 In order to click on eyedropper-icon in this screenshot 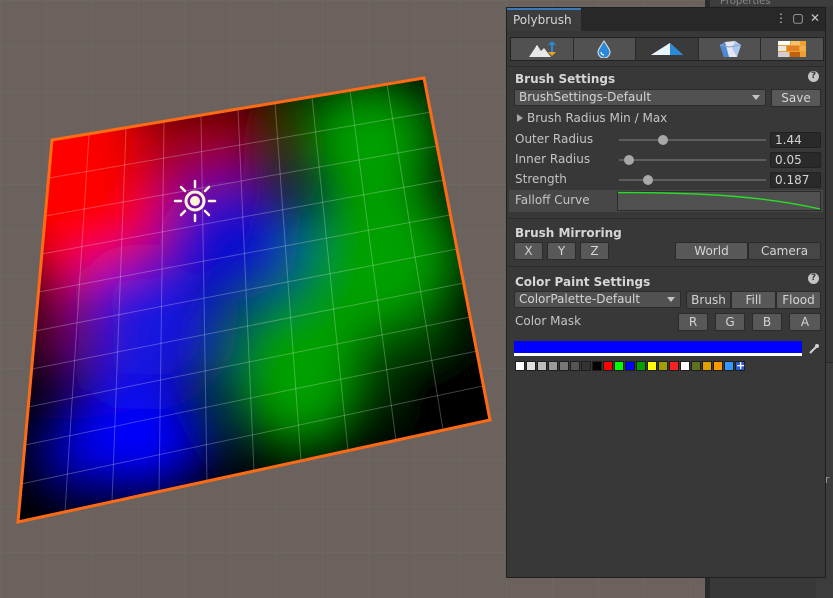, I will do `click(813, 348)`.